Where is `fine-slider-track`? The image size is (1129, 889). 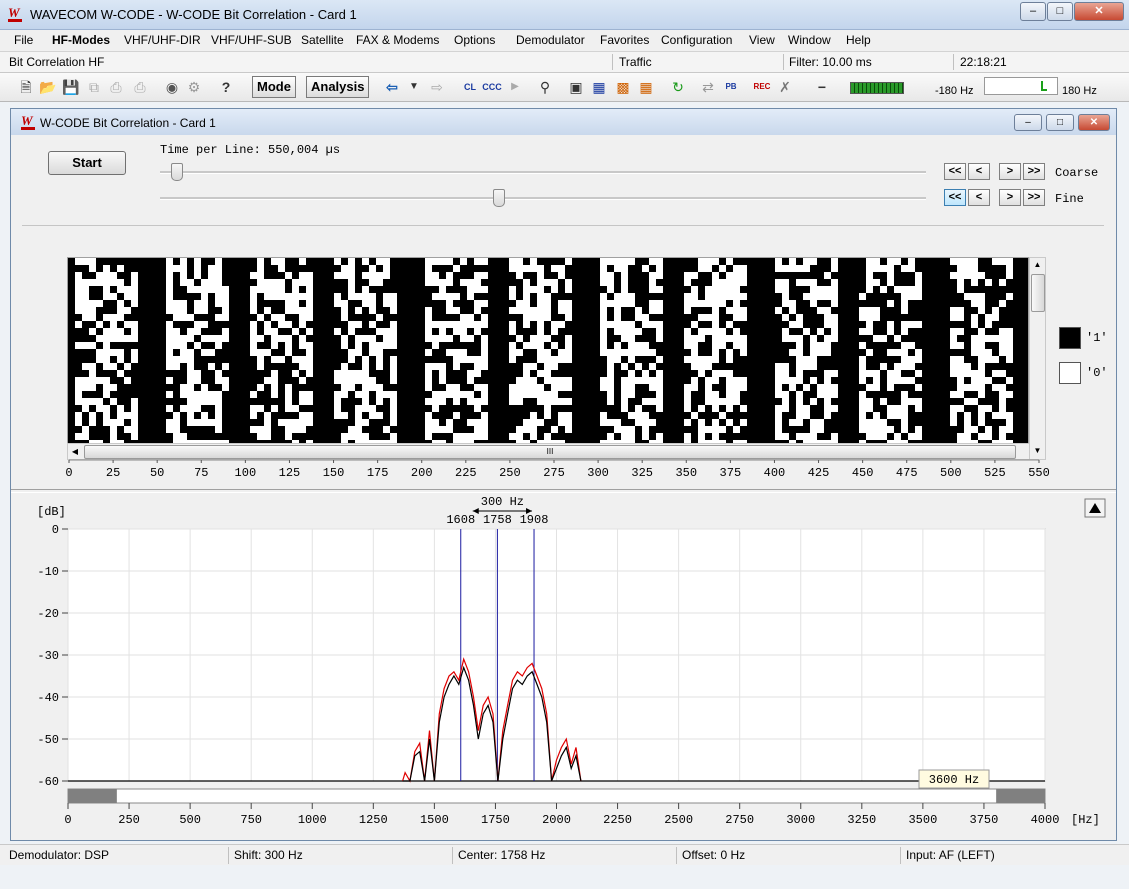
fine-slider-track is located at coordinates (543, 198).